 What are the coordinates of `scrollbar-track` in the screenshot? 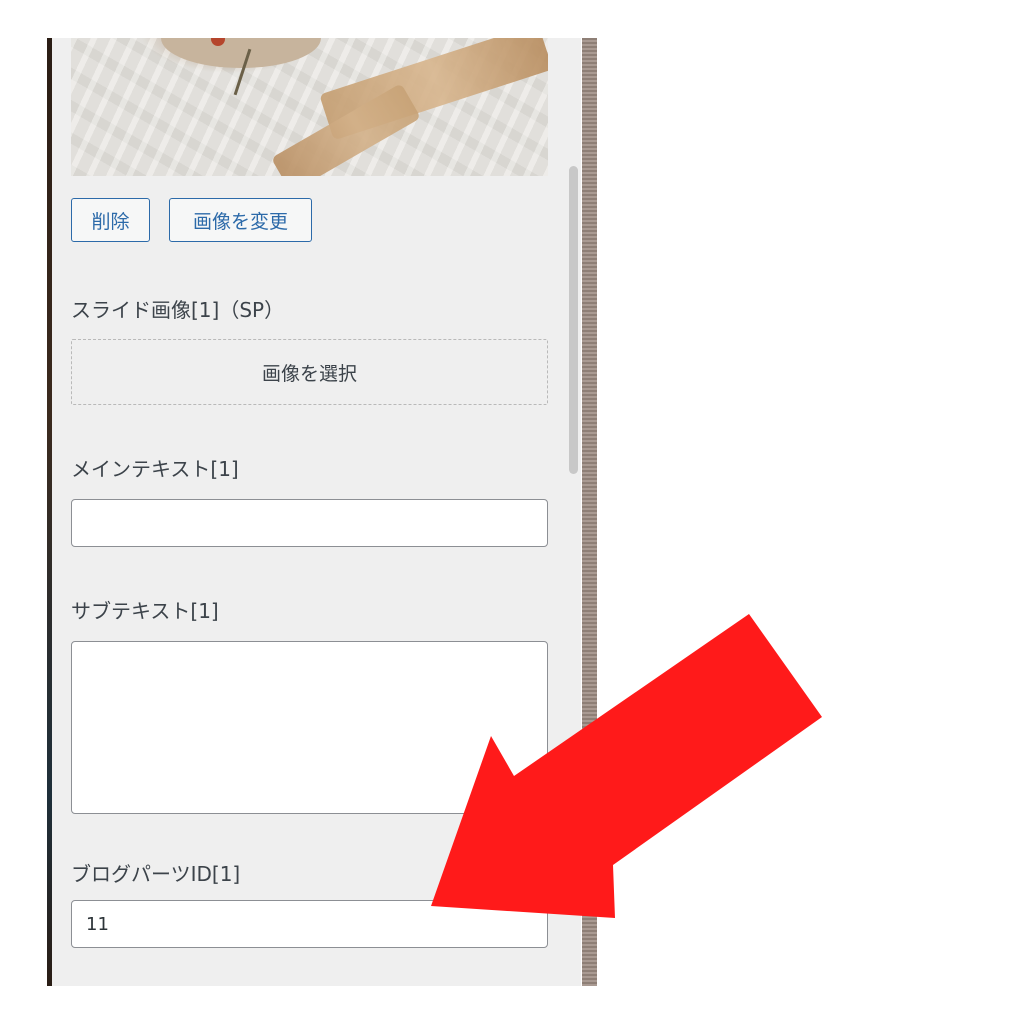 It's located at (573, 512).